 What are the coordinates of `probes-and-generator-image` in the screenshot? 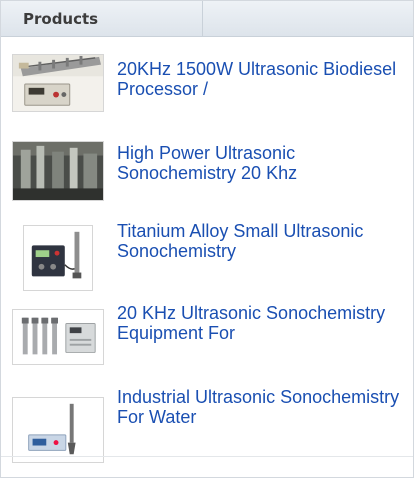 It's located at (58, 337).